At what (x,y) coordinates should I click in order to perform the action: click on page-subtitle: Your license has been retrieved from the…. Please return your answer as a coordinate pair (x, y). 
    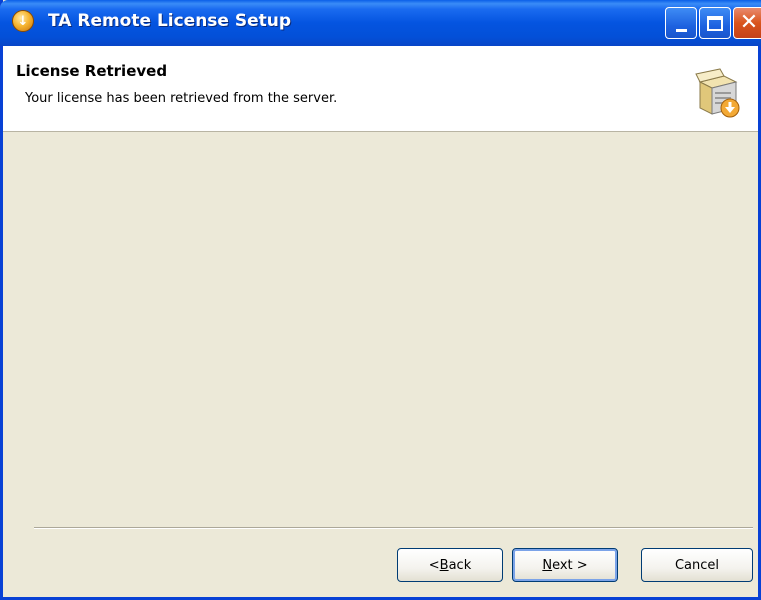
    Looking at the image, I should click on (181, 98).